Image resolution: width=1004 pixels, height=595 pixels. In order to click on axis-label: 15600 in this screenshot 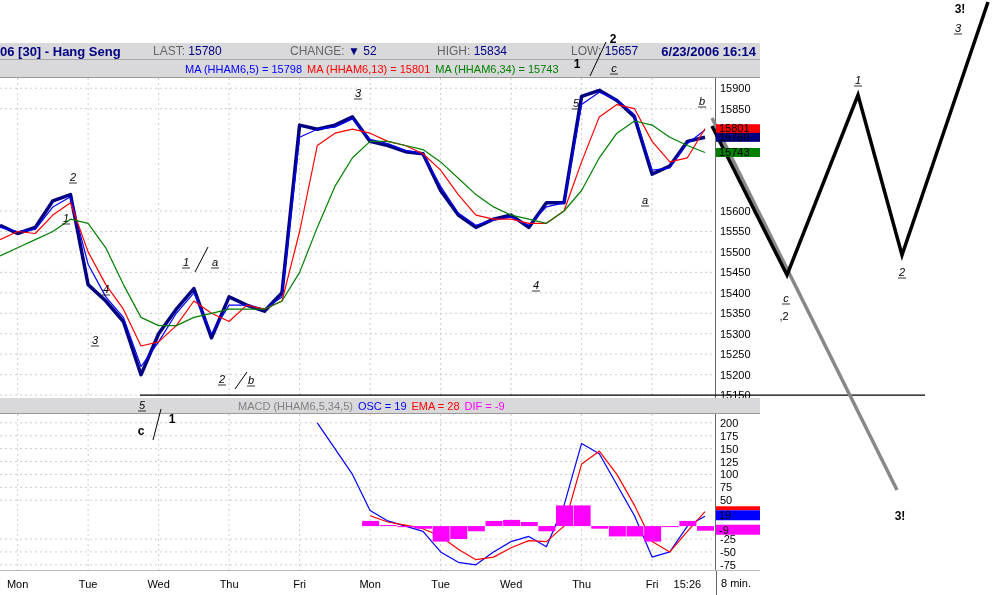, I will do `click(735, 211)`.